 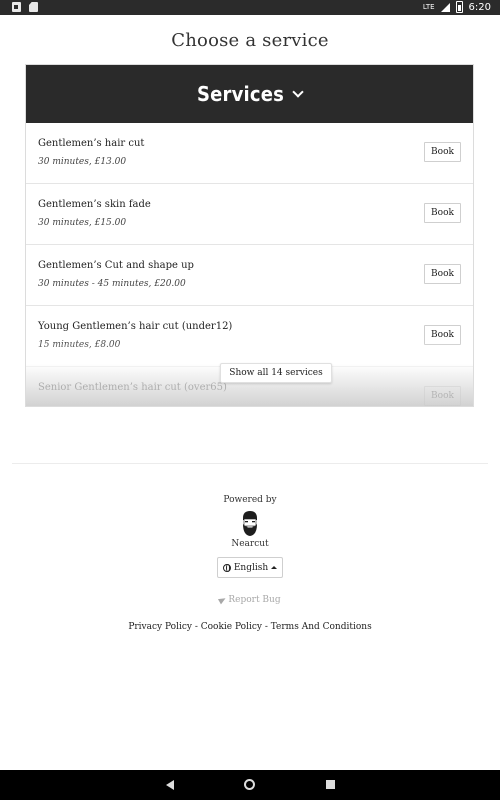 What do you see at coordinates (135, 326) in the screenshot?
I see `service-name: Young Gentlemen’s hair cut (under12)` at bounding box center [135, 326].